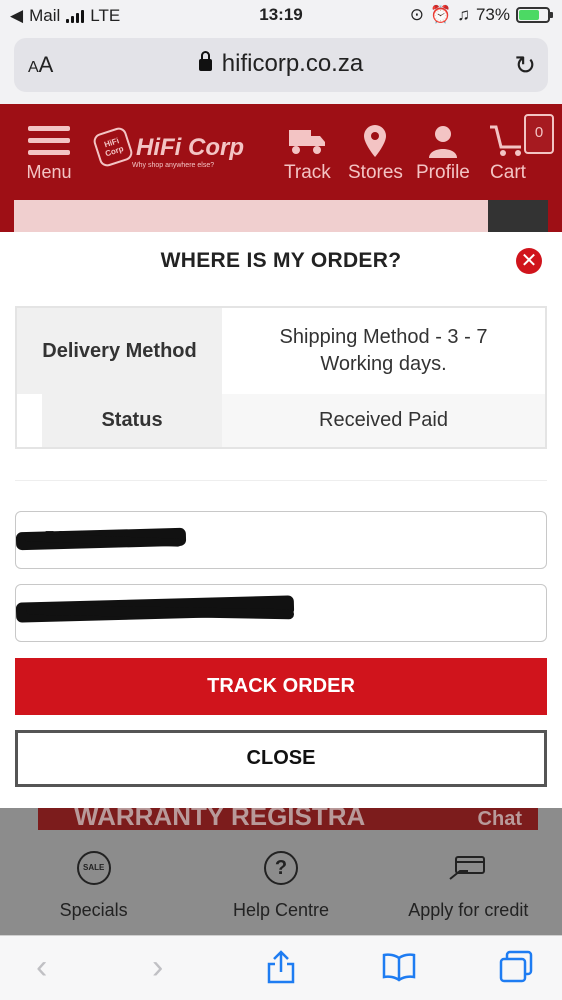 The image size is (562, 1000). I want to click on divider, so click(281, 480).